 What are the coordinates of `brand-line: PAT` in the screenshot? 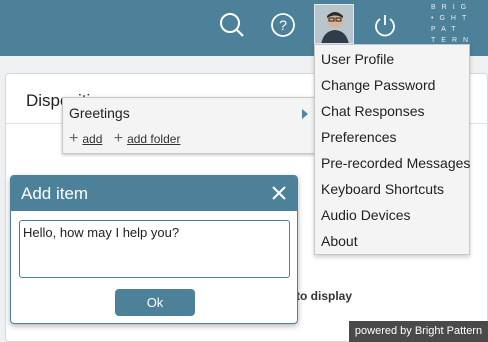 It's located at (446, 29).